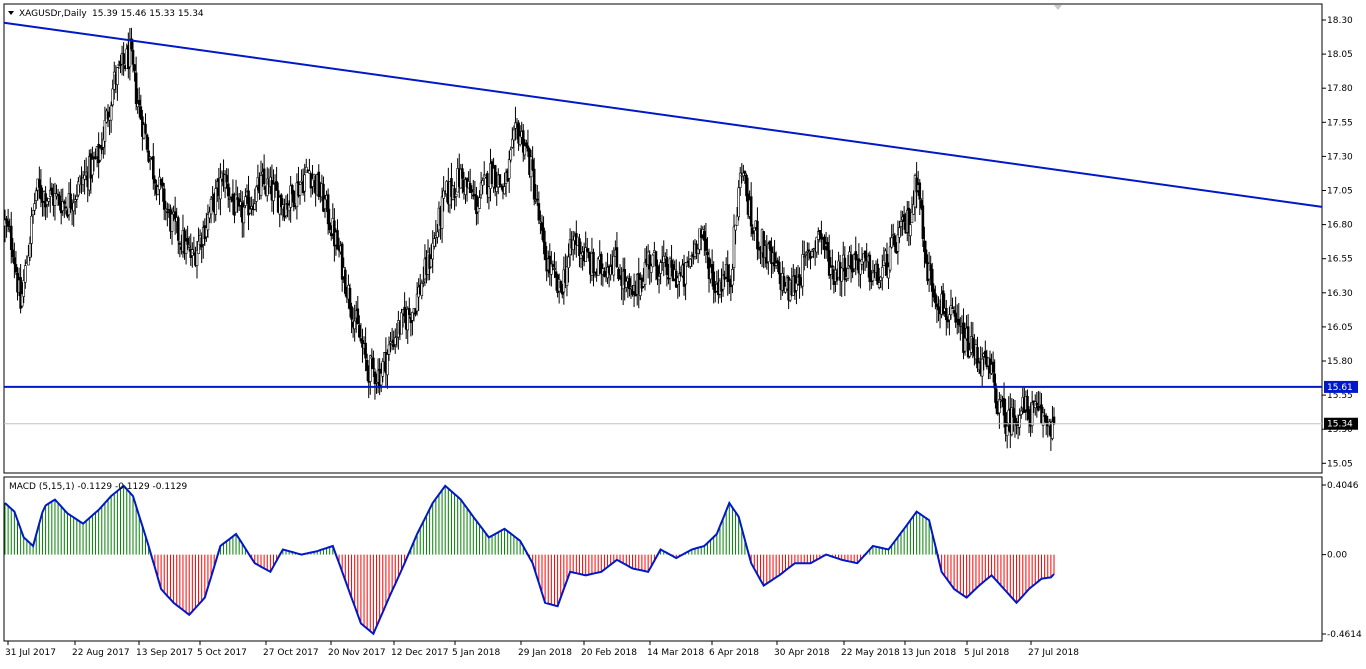 This screenshot has width=1366, height=669. I want to click on price-tick-label: 15.80, so click(1340, 362).